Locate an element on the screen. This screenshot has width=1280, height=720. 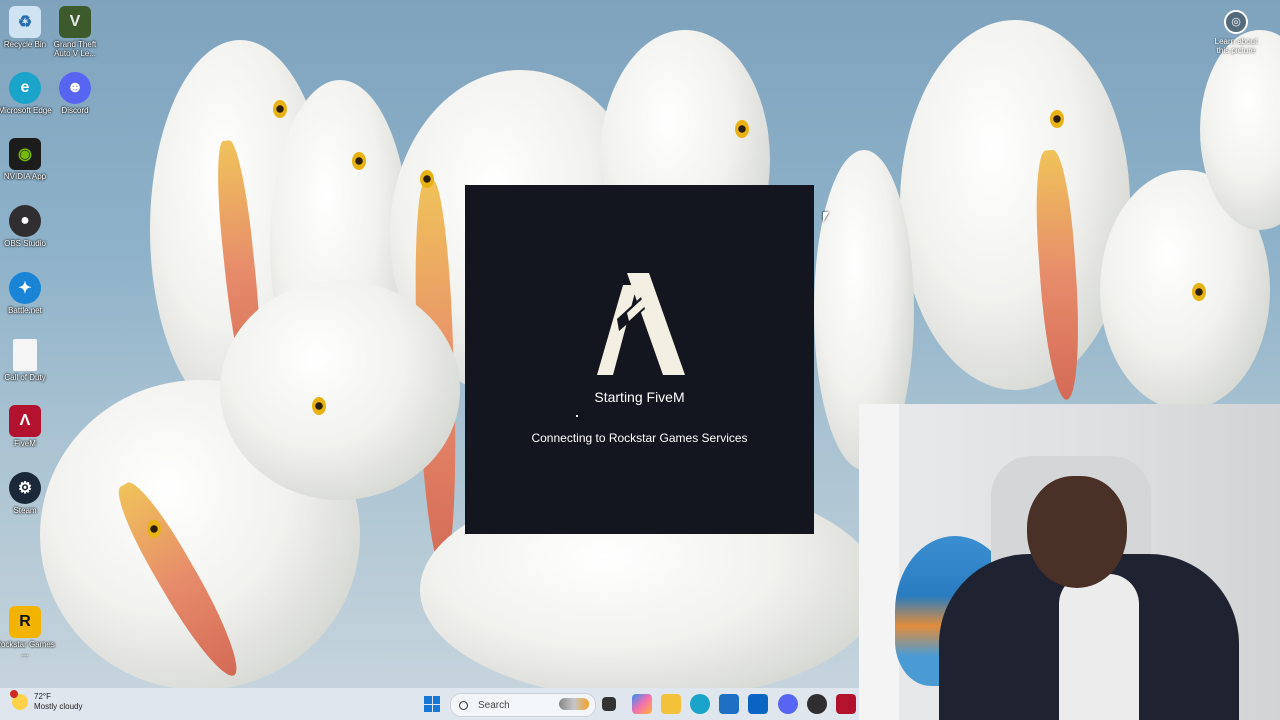
outlook-icon is located at coordinates (758, 704).